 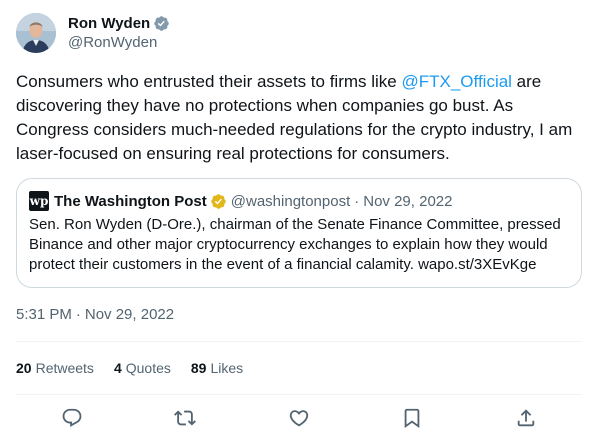 I want to click on action-bar, so click(x=299, y=418).